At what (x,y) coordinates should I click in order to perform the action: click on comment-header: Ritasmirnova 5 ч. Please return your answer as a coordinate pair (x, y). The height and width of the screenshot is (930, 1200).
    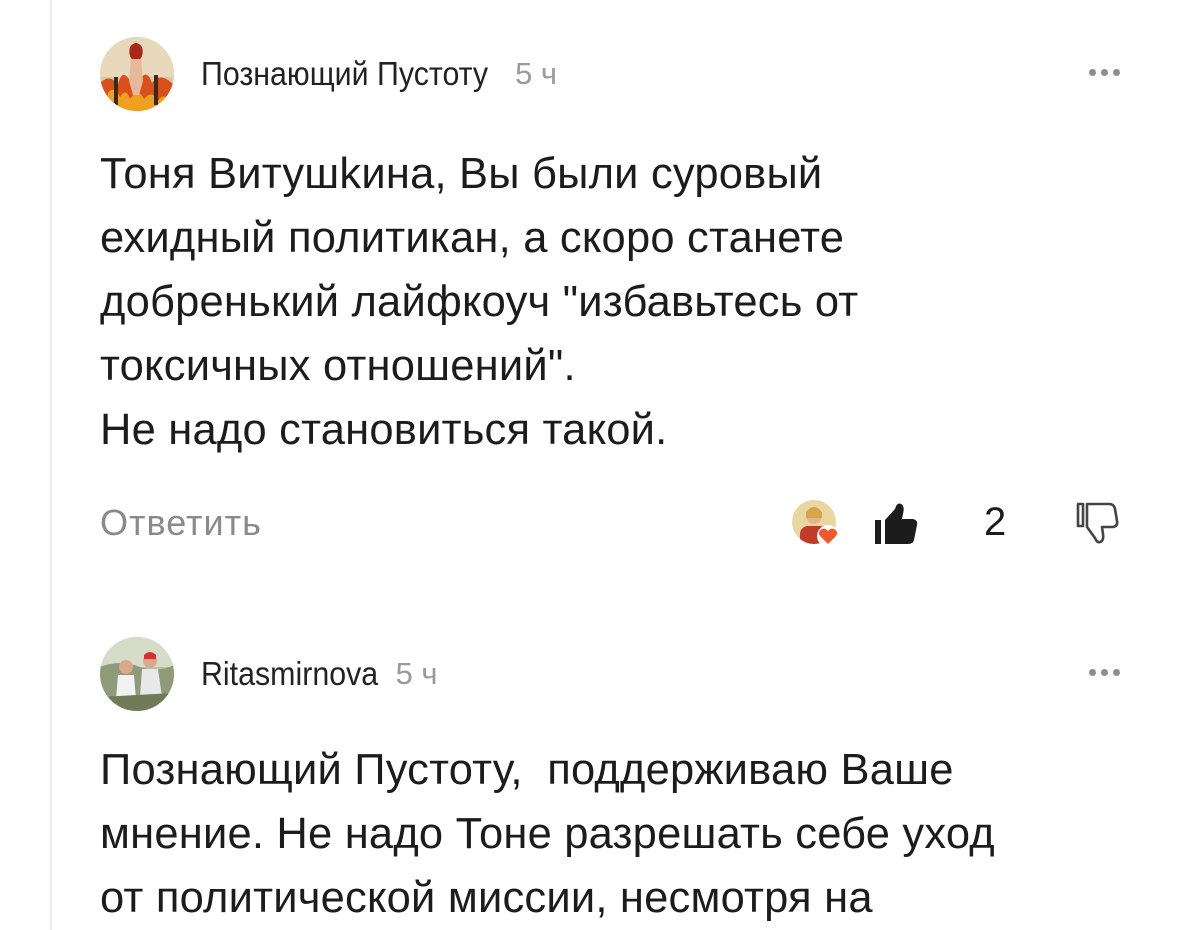
    Looking at the image, I should click on (611, 674).